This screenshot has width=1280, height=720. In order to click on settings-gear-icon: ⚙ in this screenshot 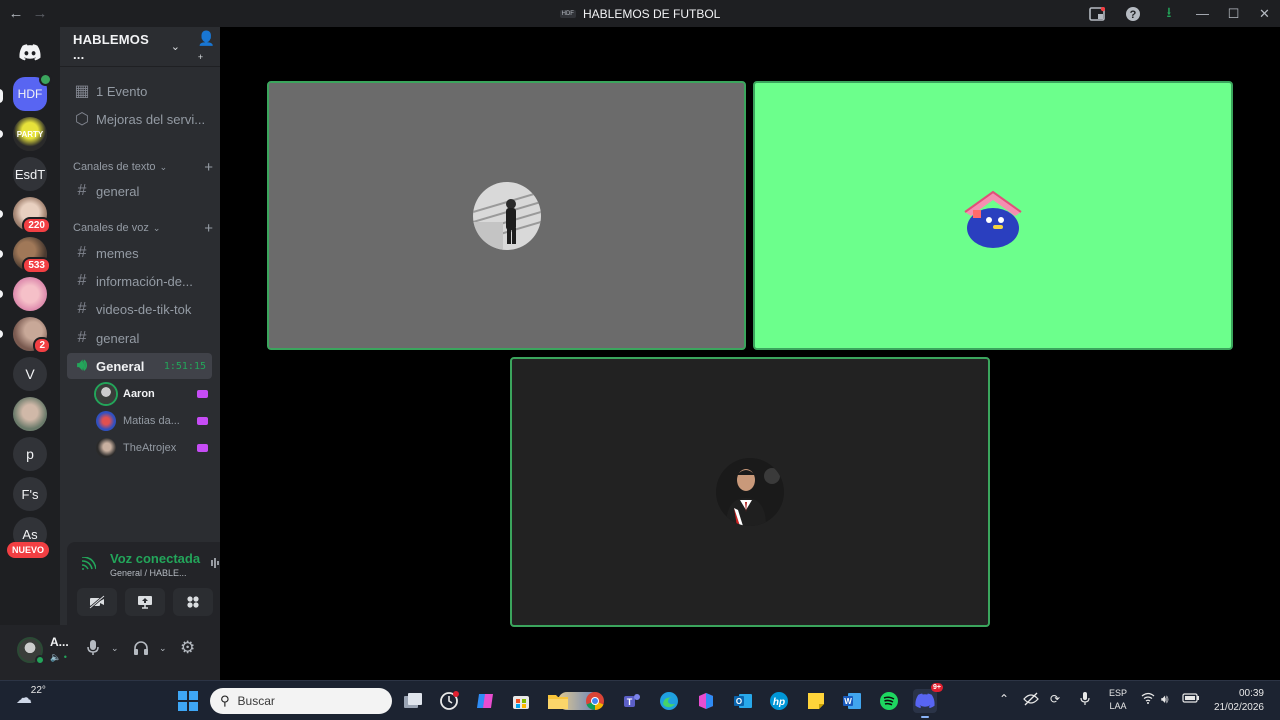, I will do `click(187, 648)`.